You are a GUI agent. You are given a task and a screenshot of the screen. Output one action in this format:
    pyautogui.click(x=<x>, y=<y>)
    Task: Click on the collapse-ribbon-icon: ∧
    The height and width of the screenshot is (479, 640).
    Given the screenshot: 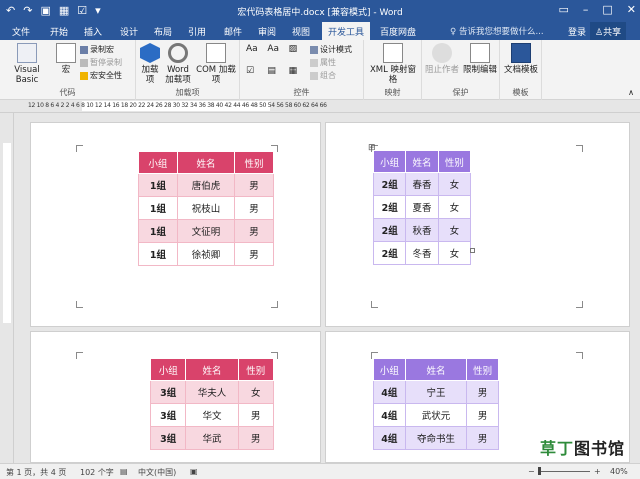 What is the action you would take?
    pyautogui.click(x=631, y=92)
    